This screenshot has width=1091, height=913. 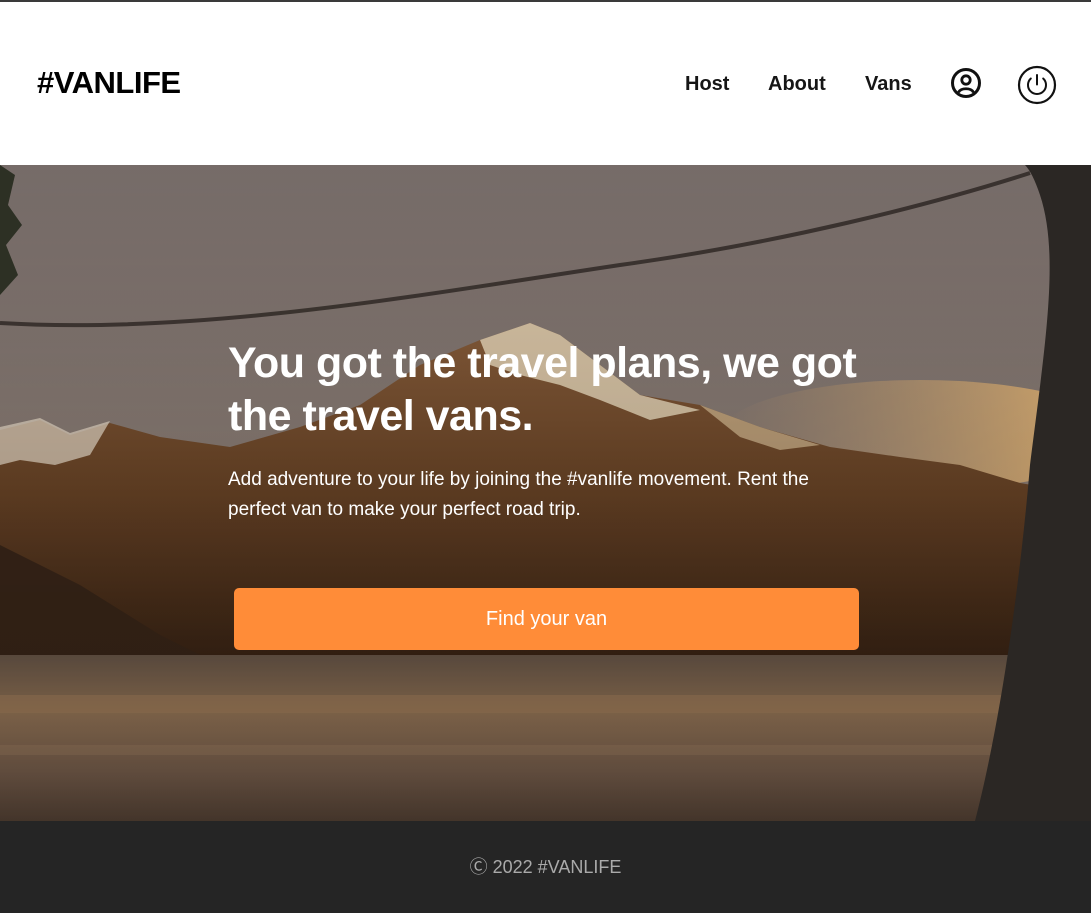 I want to click on footer-copyright: Ⓒ 2022 #VANLIFE, so click(x=545, y=867).